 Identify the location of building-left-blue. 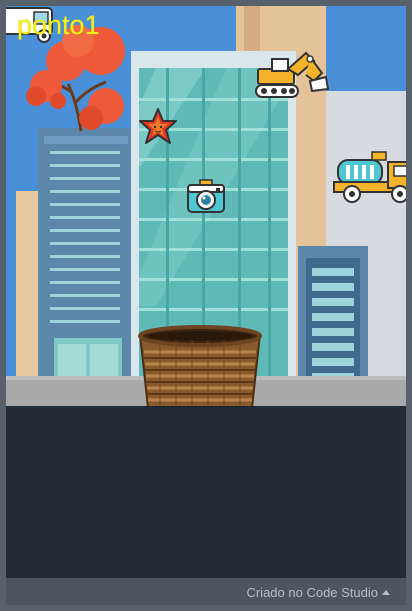
(86, 260).